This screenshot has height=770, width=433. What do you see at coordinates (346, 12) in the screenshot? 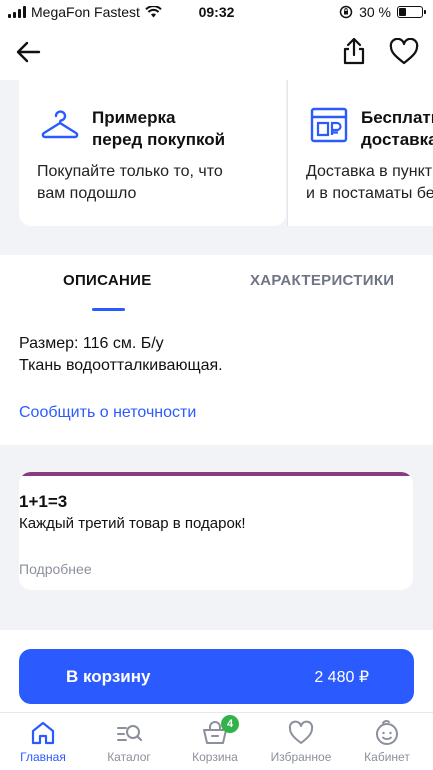
I see `orientation-lock-icon` at bounding box center [346, 12].